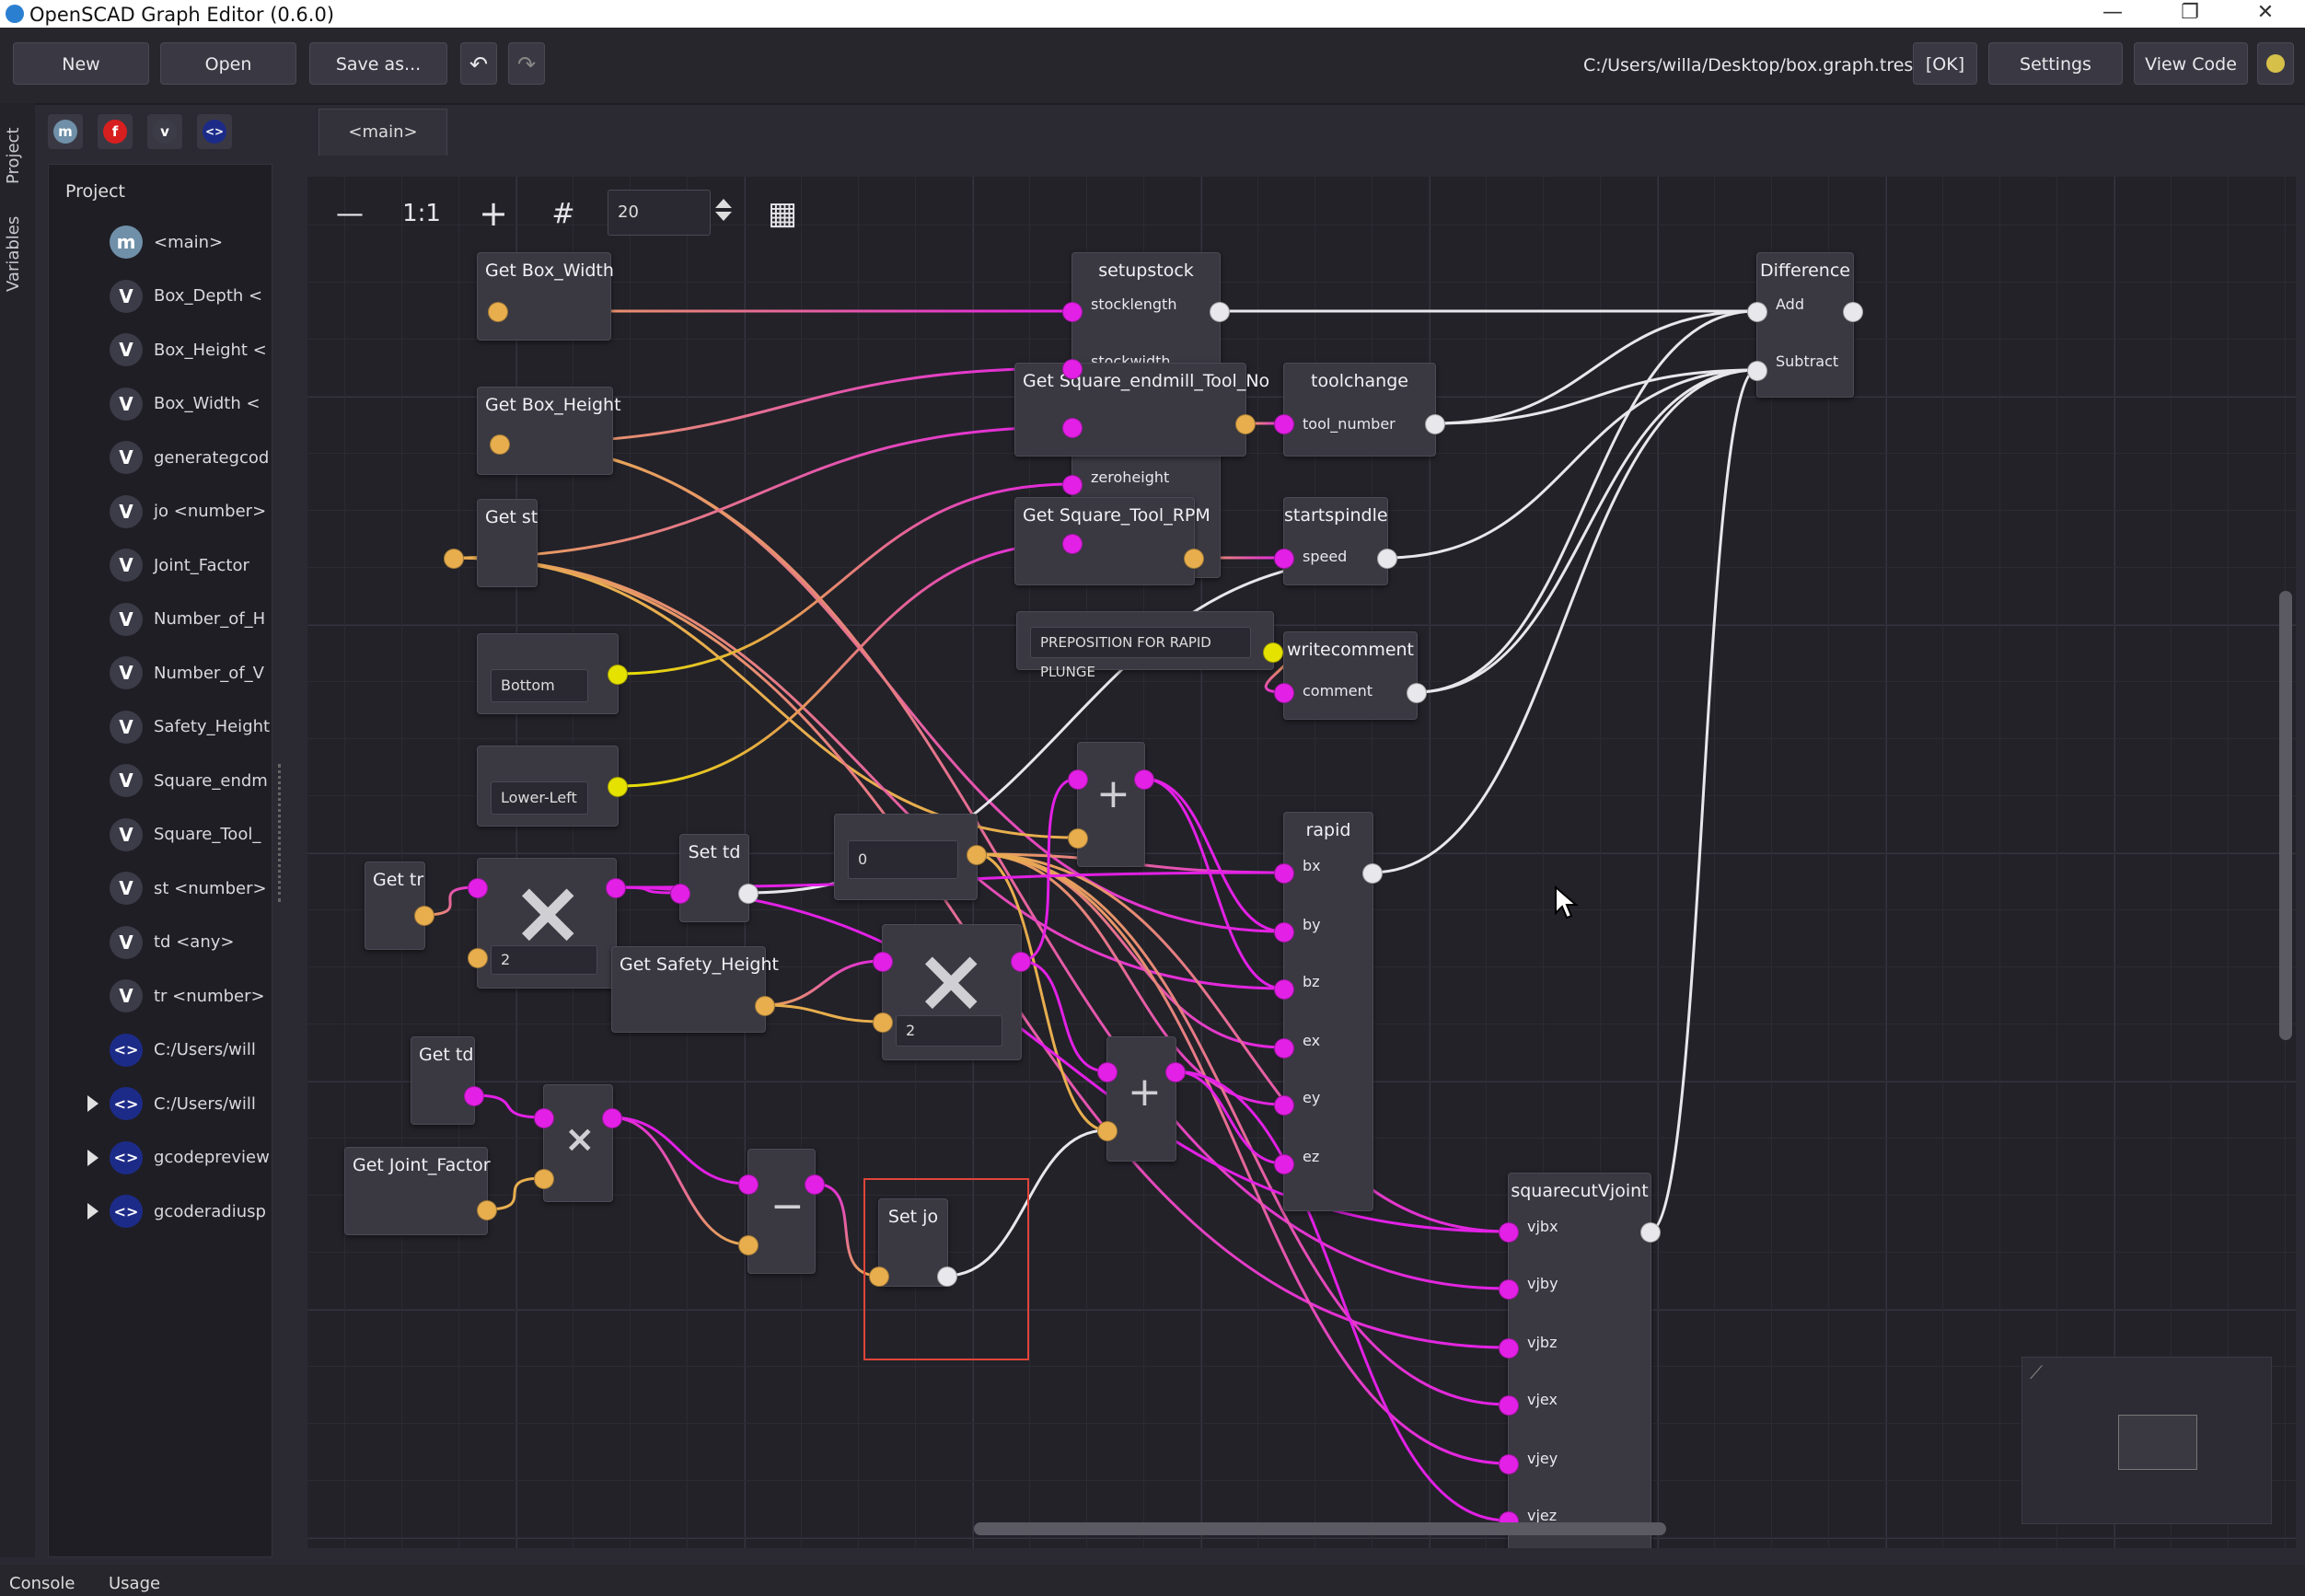  Describe the element at coordinates (1112, 541) in the screenshot. I see `node-get-square-tool-rpm: Get Square_Tool_RPM` at that location.